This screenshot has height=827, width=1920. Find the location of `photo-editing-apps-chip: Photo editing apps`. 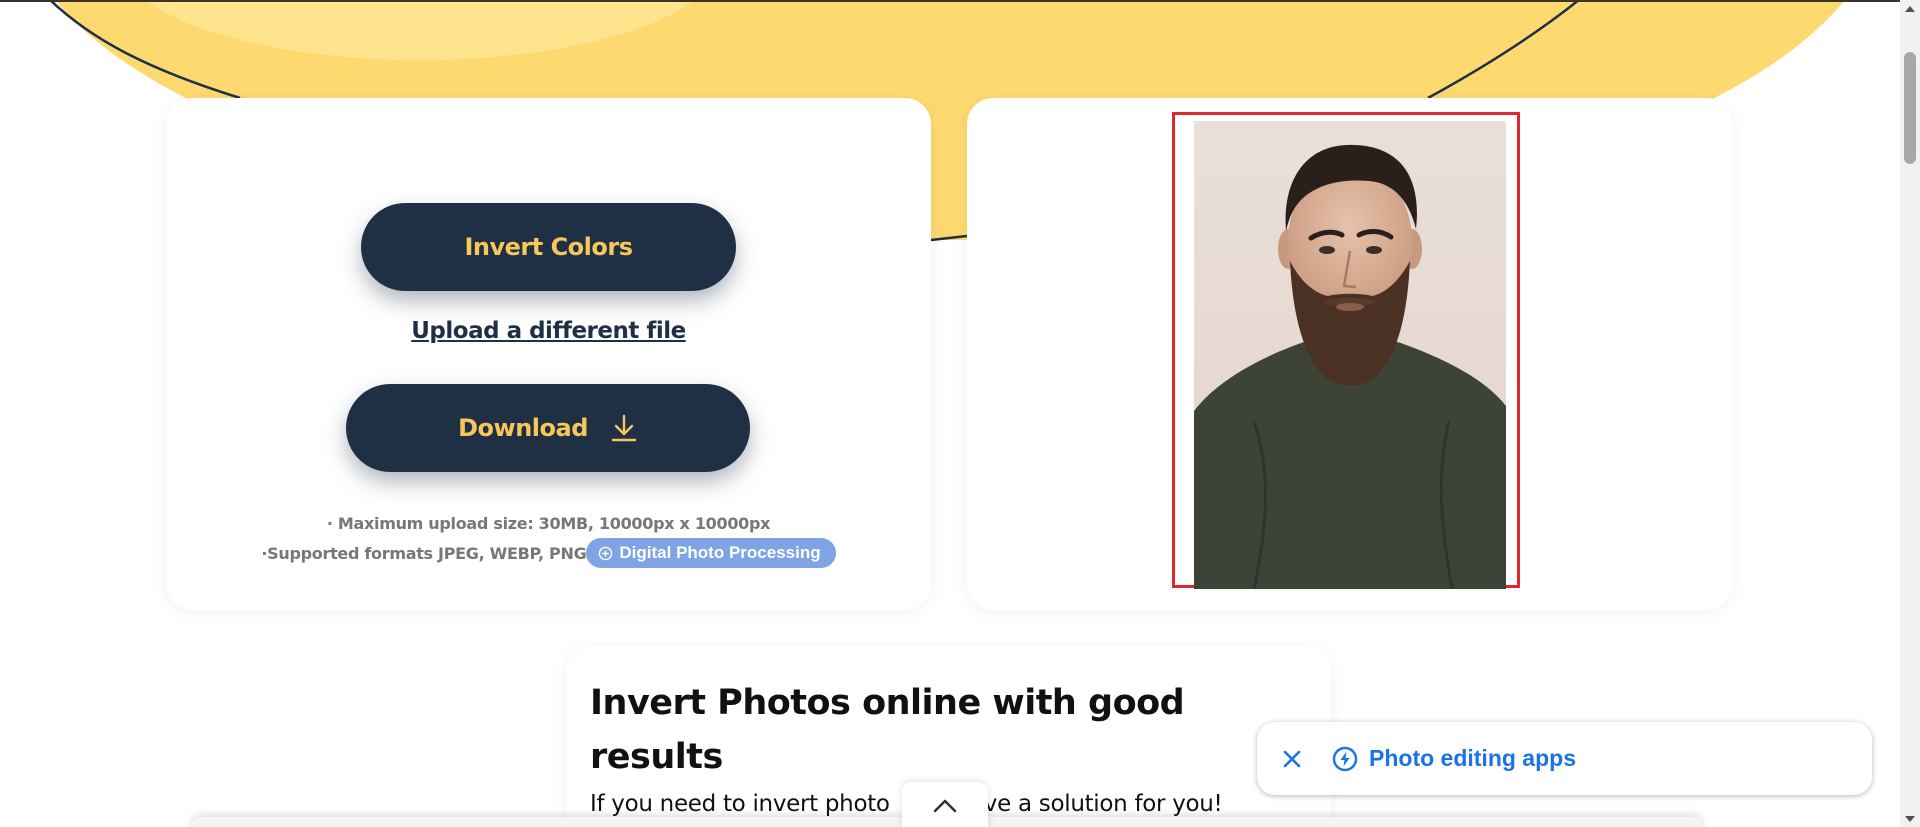

photo-editing-apps-chip: Photo editing apps is located at coordinates (1564, 758).